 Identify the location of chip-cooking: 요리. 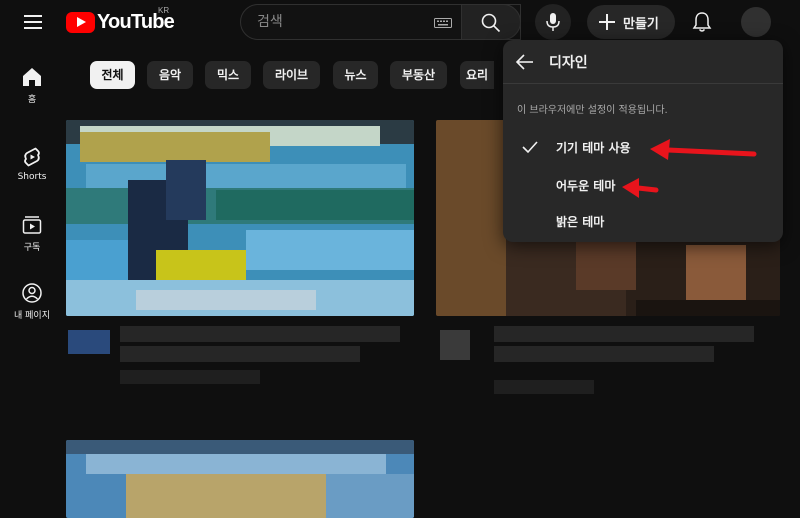
(477, 75).